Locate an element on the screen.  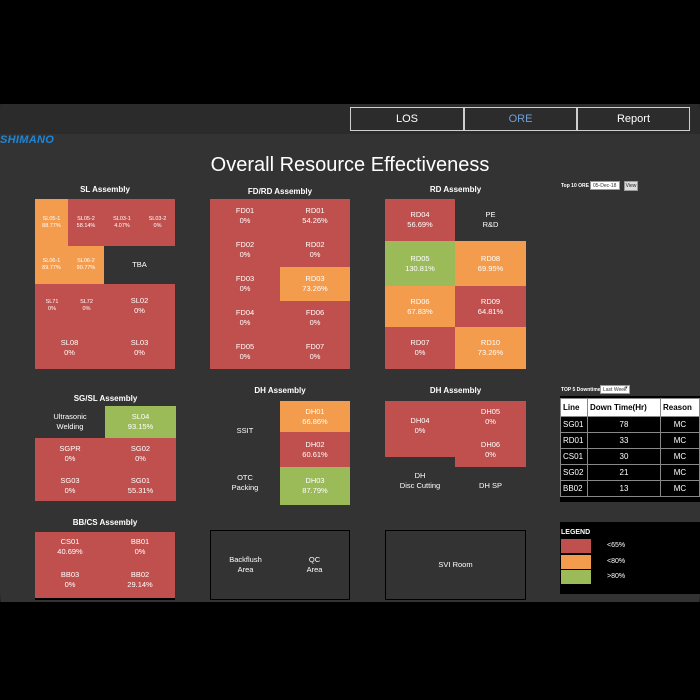
tile-sg02: SG02 0% is located at coordinates (140, 454).